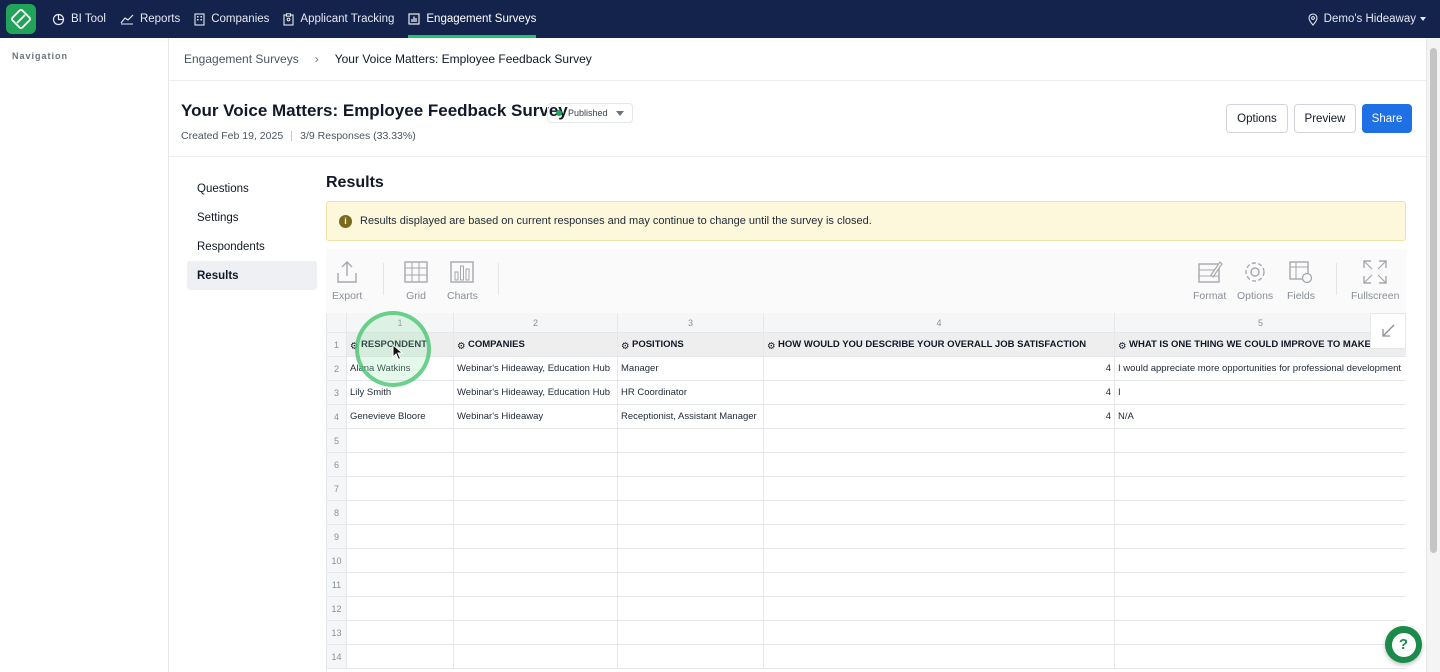 The image size is (1440, 672). What do you see at coordinates (1387, 118) in the screenshot?
I see `share-button: Share` at bounding box center [1387, 118].